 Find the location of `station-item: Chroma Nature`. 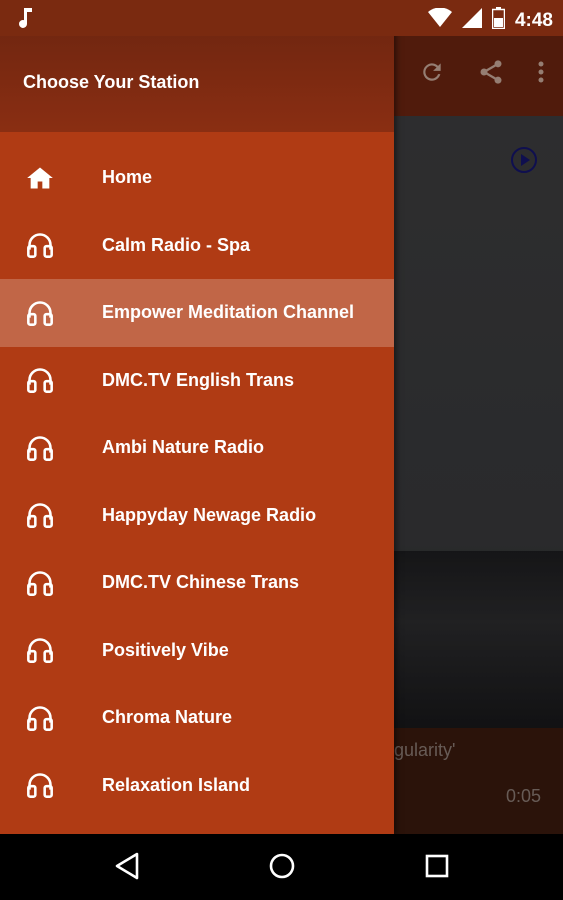

station-item: Chroma Nature is located at coordinates (197, 718).